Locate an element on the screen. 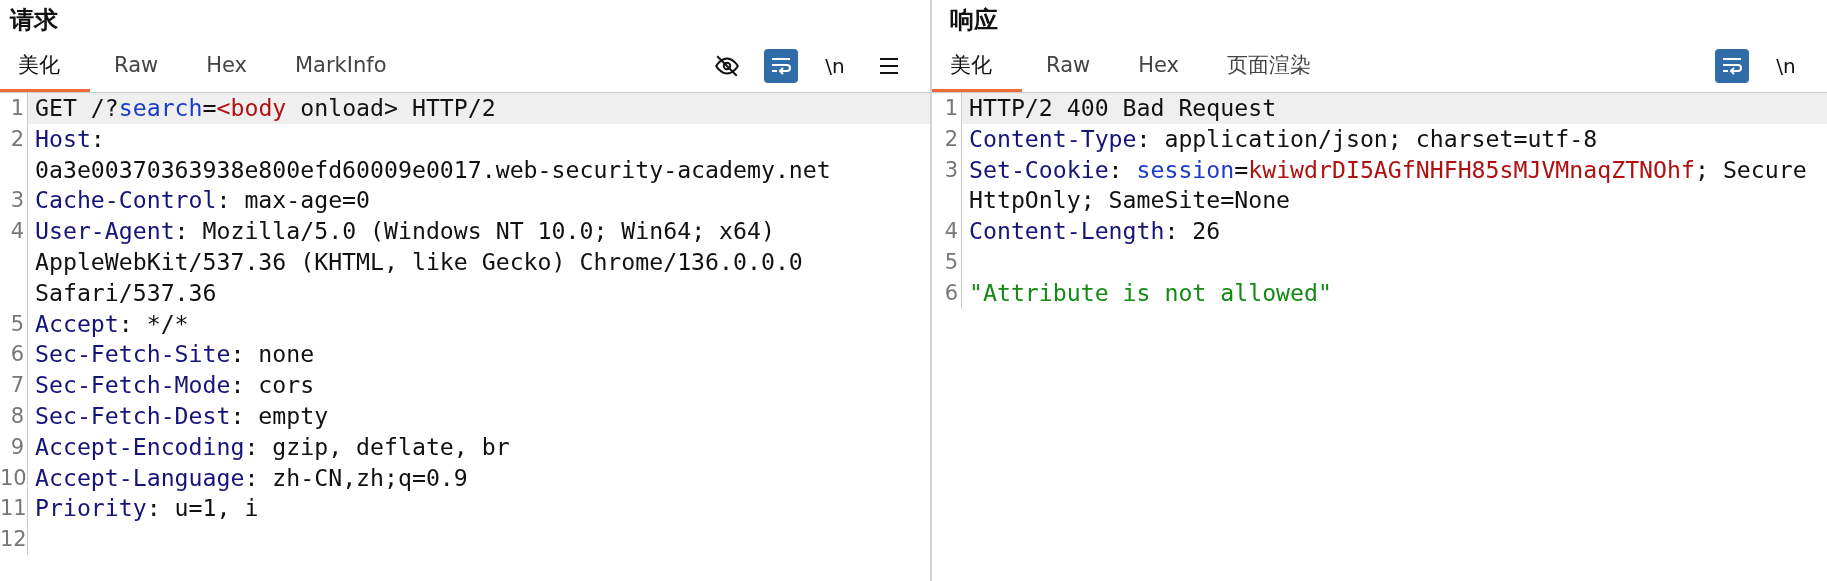 Image resolution: width=1827 pixels, height=581 pixels. code-line: Safari/537.36 is located at coordinates (126, 292).